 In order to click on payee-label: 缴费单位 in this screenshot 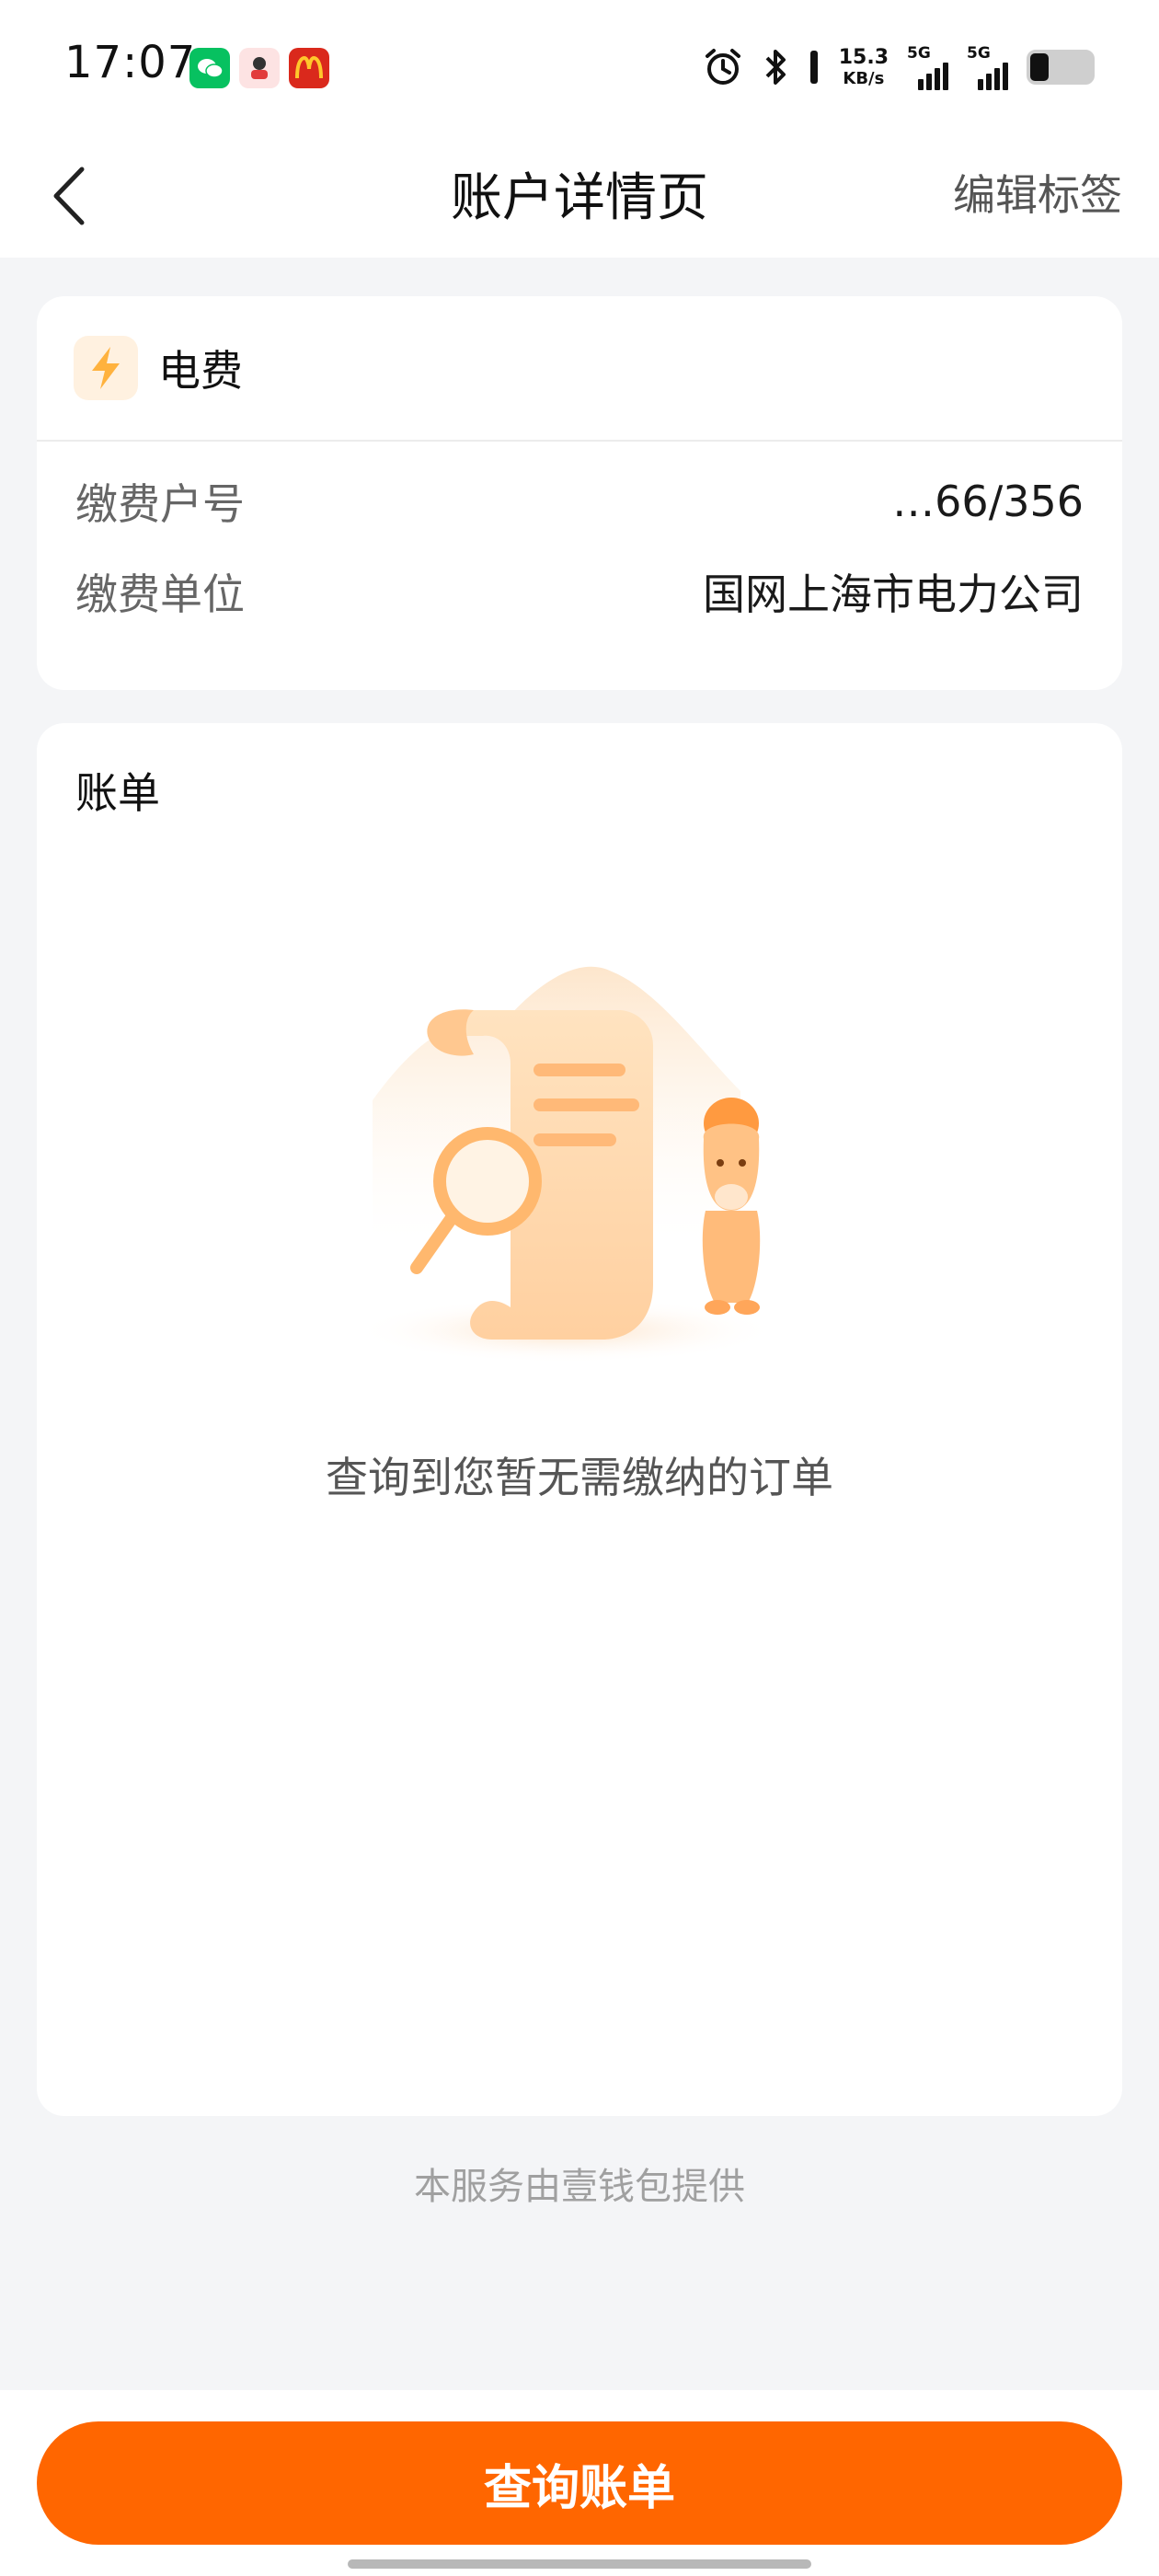, I will do `click(160, 594)`.